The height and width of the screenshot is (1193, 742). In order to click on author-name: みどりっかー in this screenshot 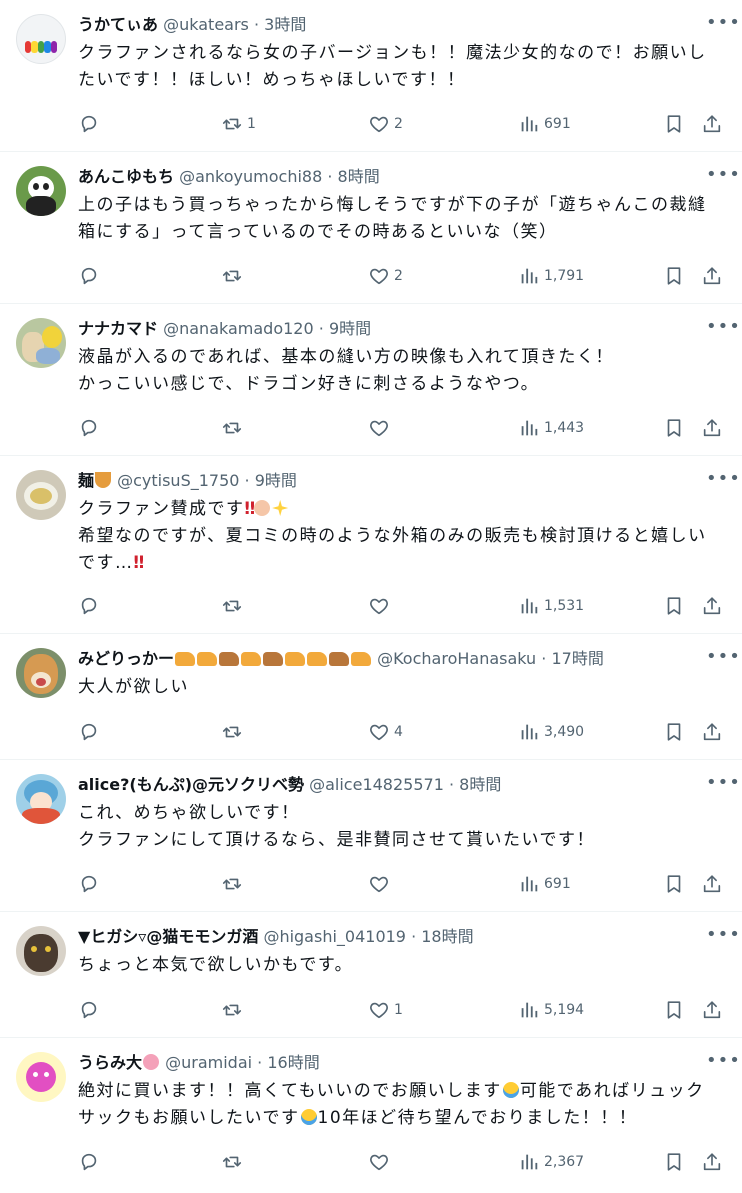, I will do `click(126, 658)`.